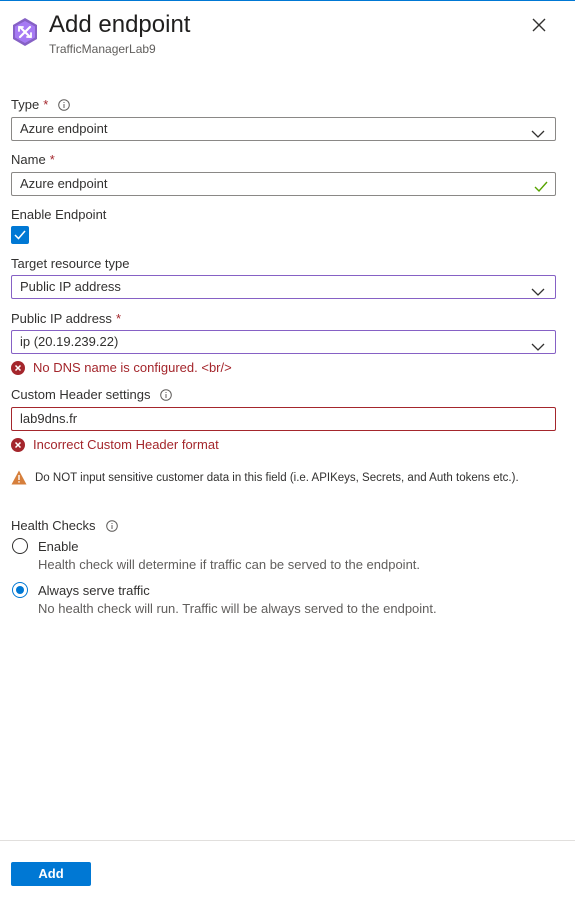 The height and width of the screenshot is (902, 575). Describe the element at coordinates (287, 0) in the screenshot. I see `top-accent-line` at that location.